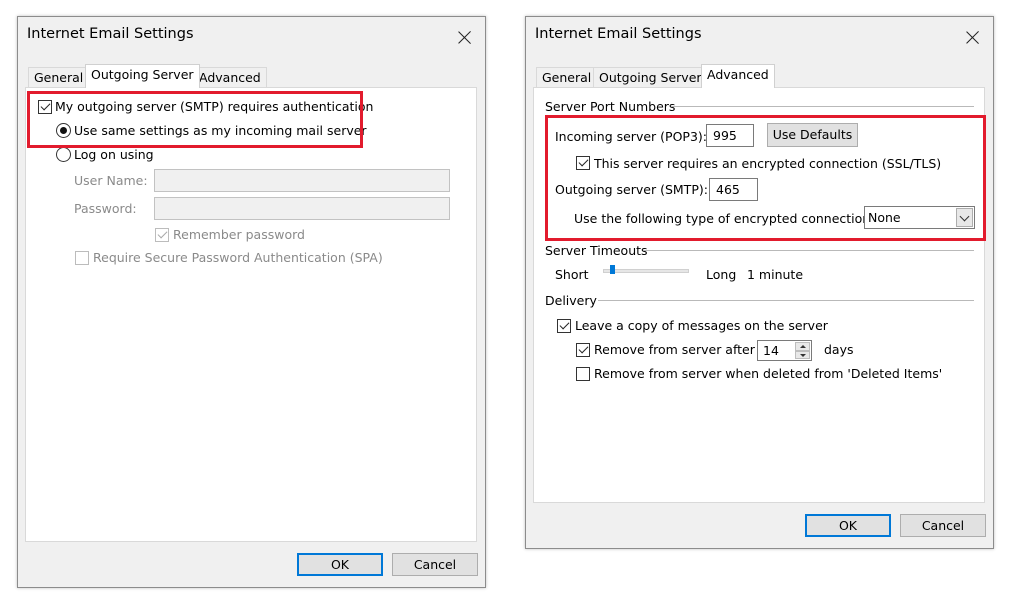  Describe the element at coordinates (239, 234) in the screenshot. I see `remember-password-label: Remember password` at that location.